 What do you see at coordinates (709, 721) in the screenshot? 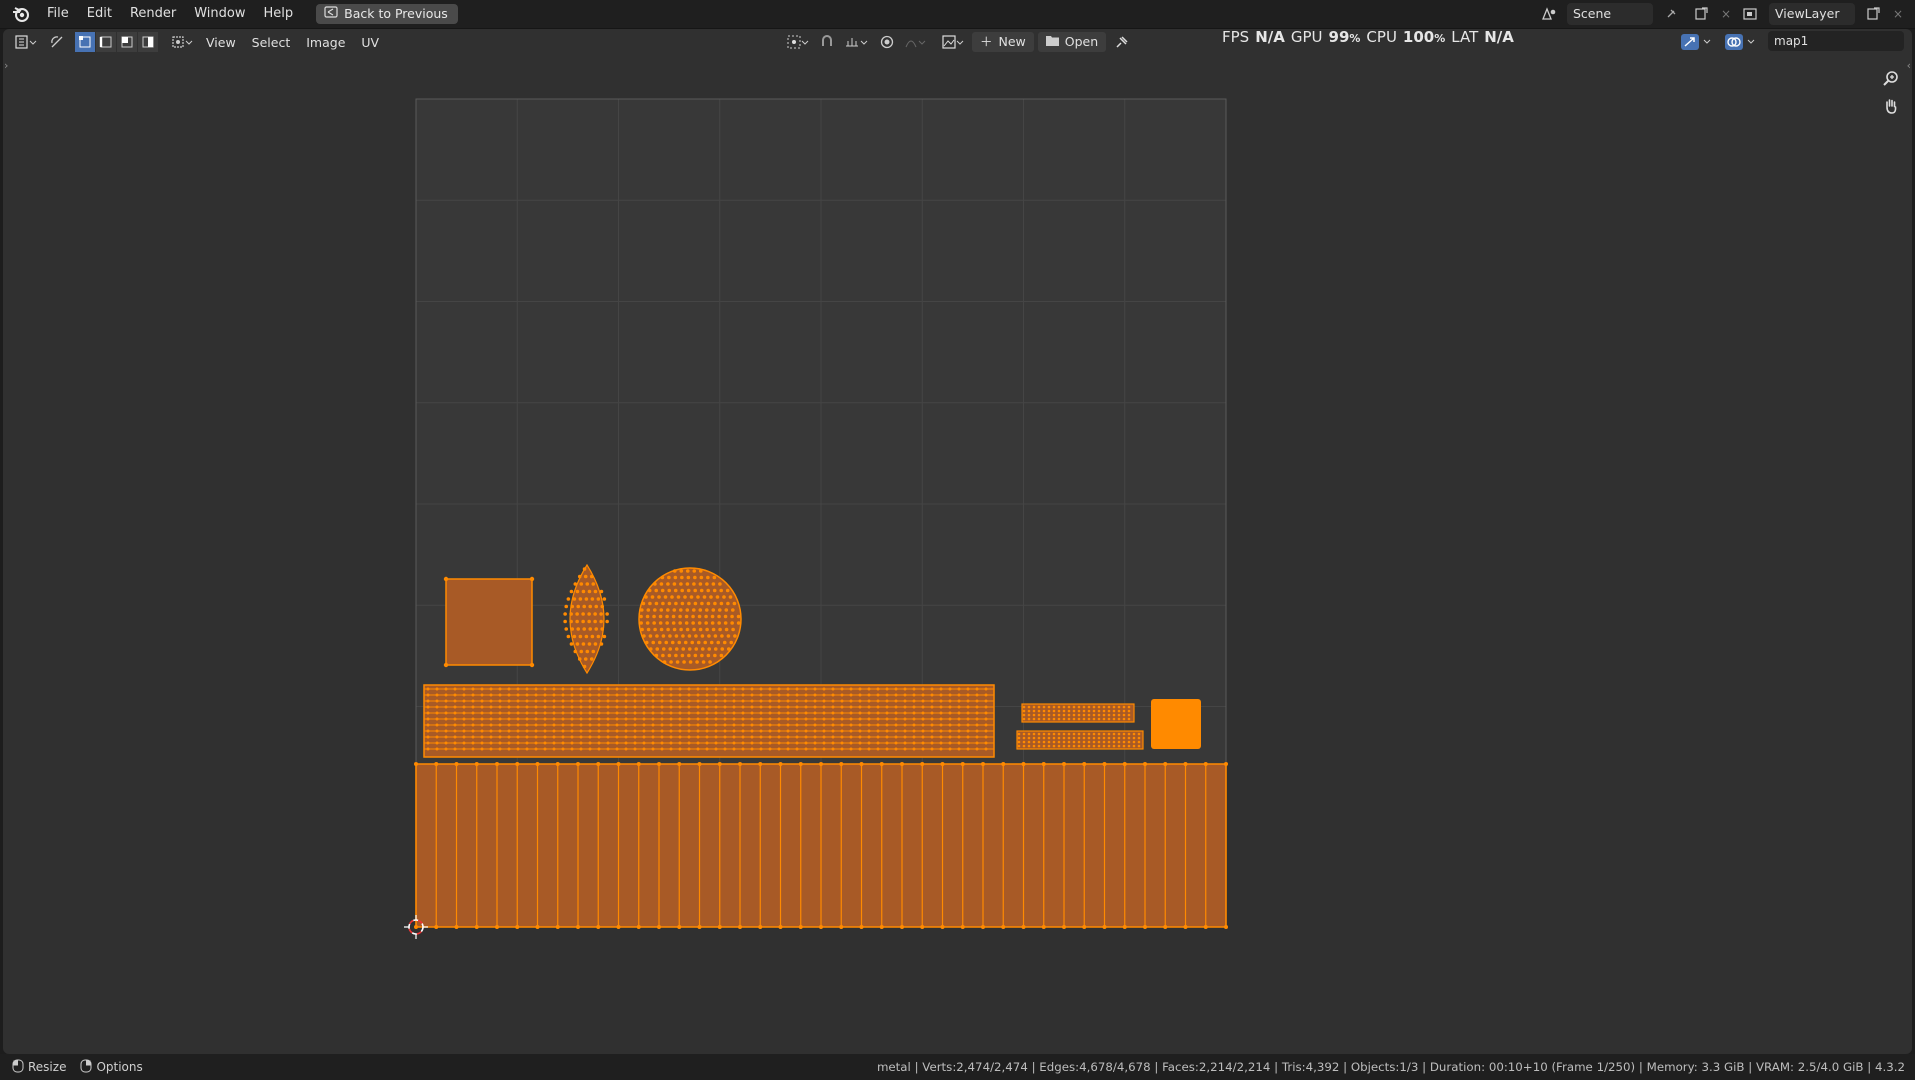
I see `uv-island-dense-strip` at bounding box center [709, 721].